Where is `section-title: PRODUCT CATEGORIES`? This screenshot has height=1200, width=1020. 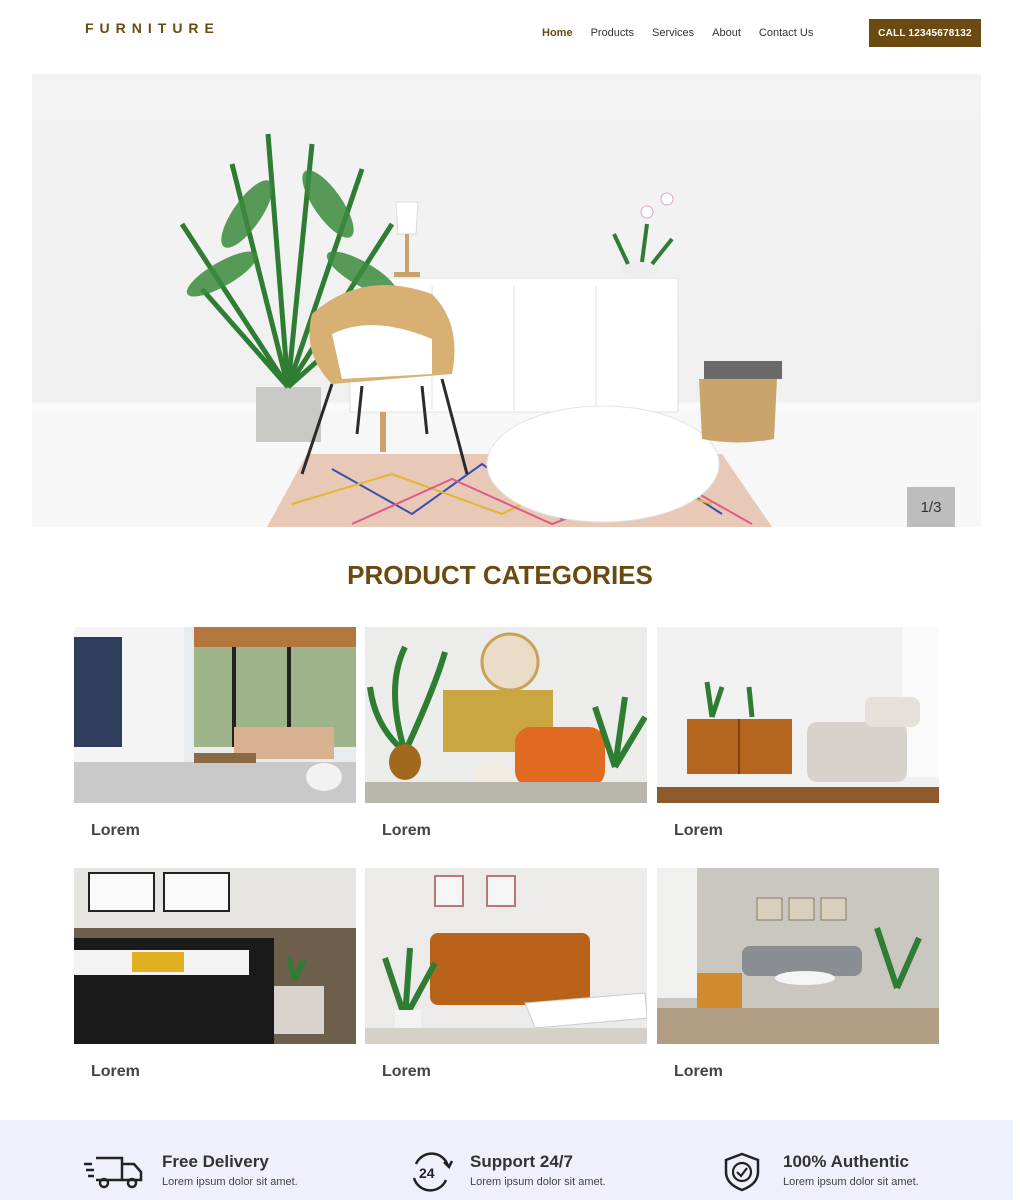
section-title: PRODUCT CATEGORIES is located at coordinates (500, 575).